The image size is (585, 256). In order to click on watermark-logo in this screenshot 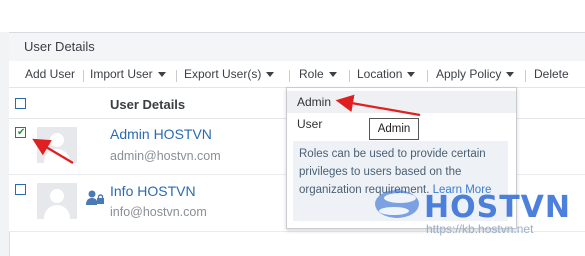, I will do `click(397, 204)`.